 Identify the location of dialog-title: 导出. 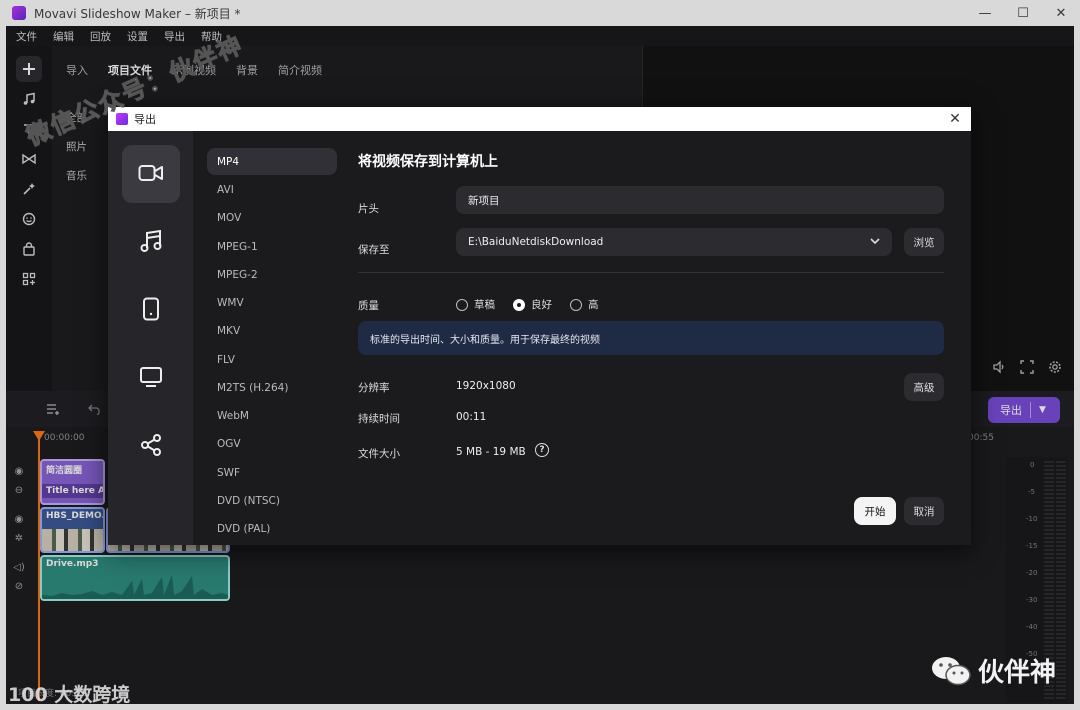
(145, 119).